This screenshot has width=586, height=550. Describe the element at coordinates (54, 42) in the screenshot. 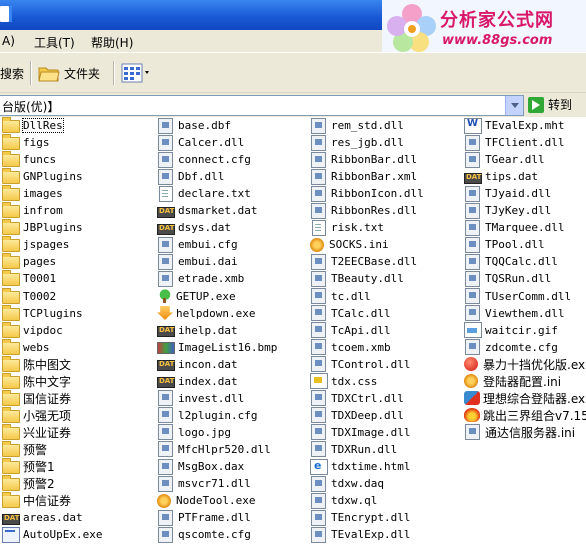

I see `menu-tools: 工具(T)` at that location.